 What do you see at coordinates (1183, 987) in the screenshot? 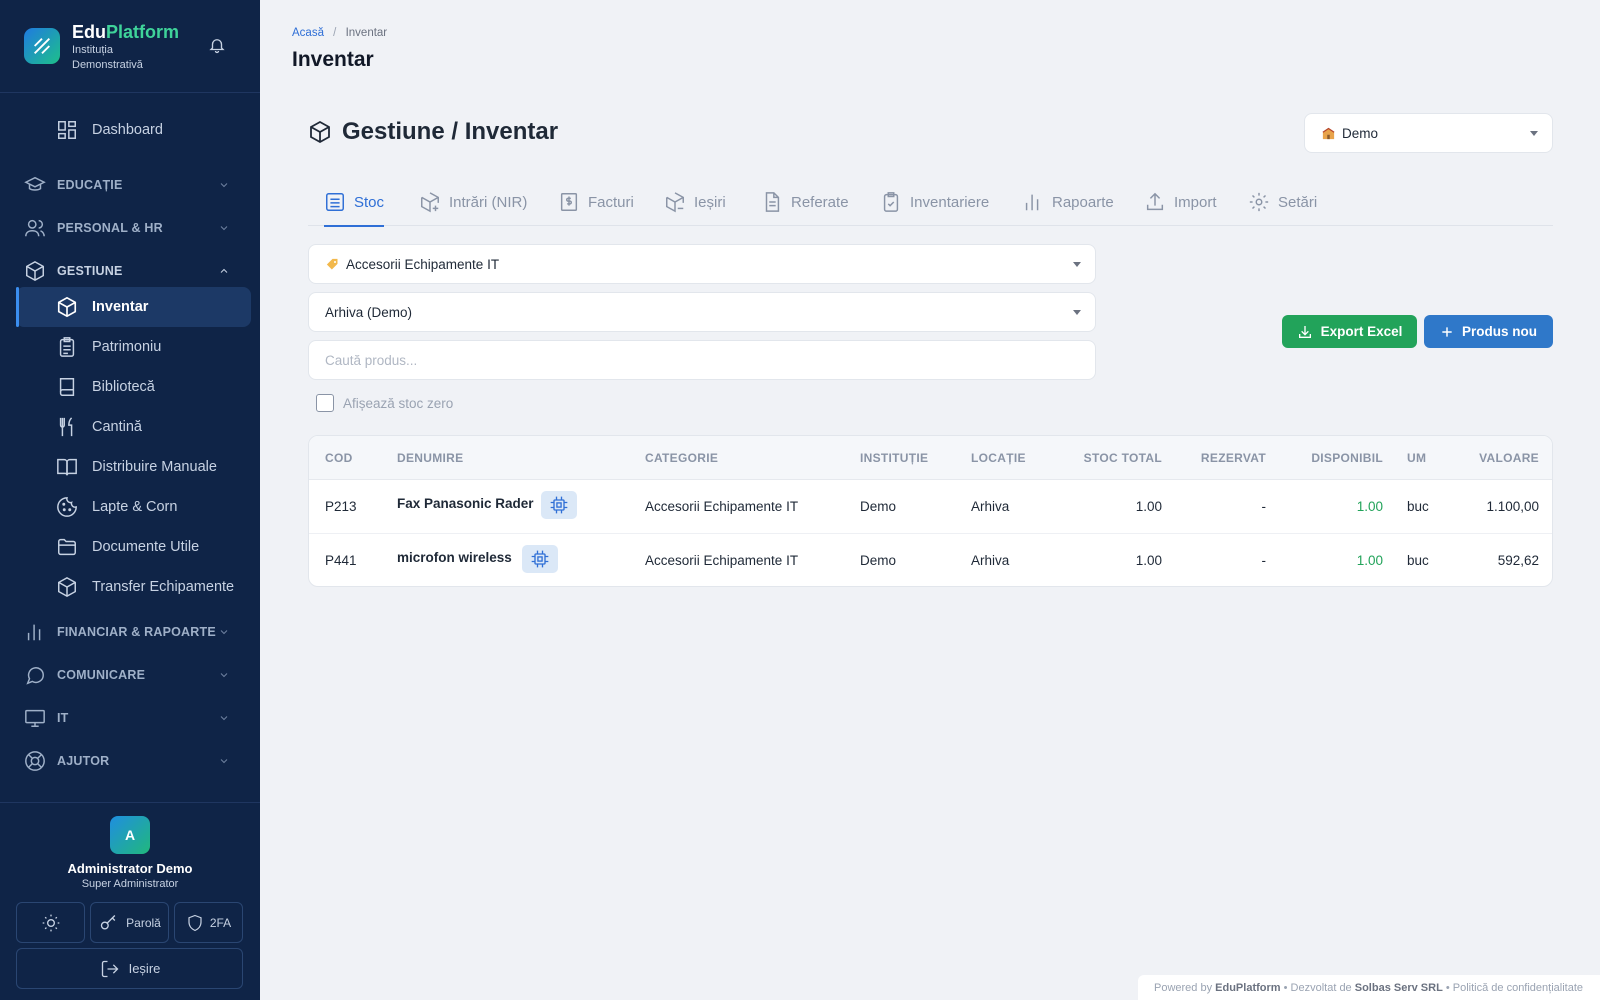
I see `footer-powered: Powered by` at bounding box center [1183, 987].